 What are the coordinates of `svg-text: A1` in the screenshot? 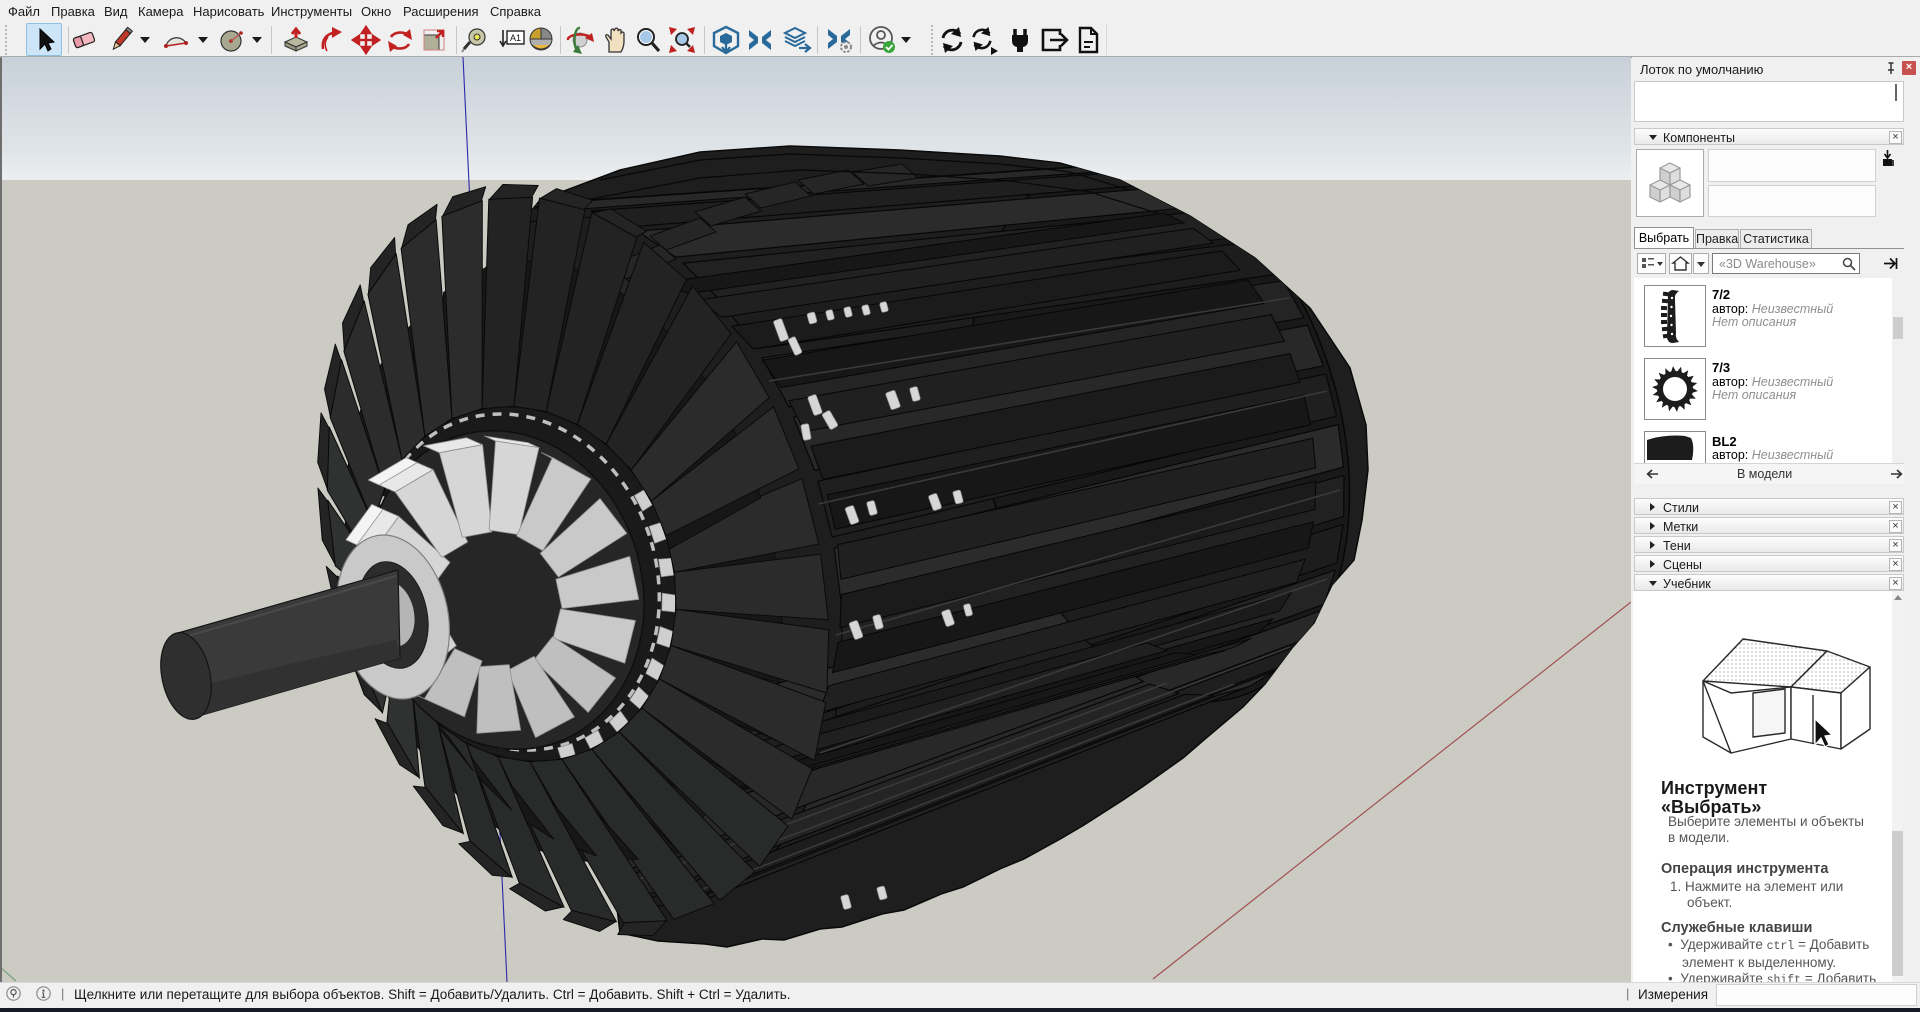 It's located at (515, 38).